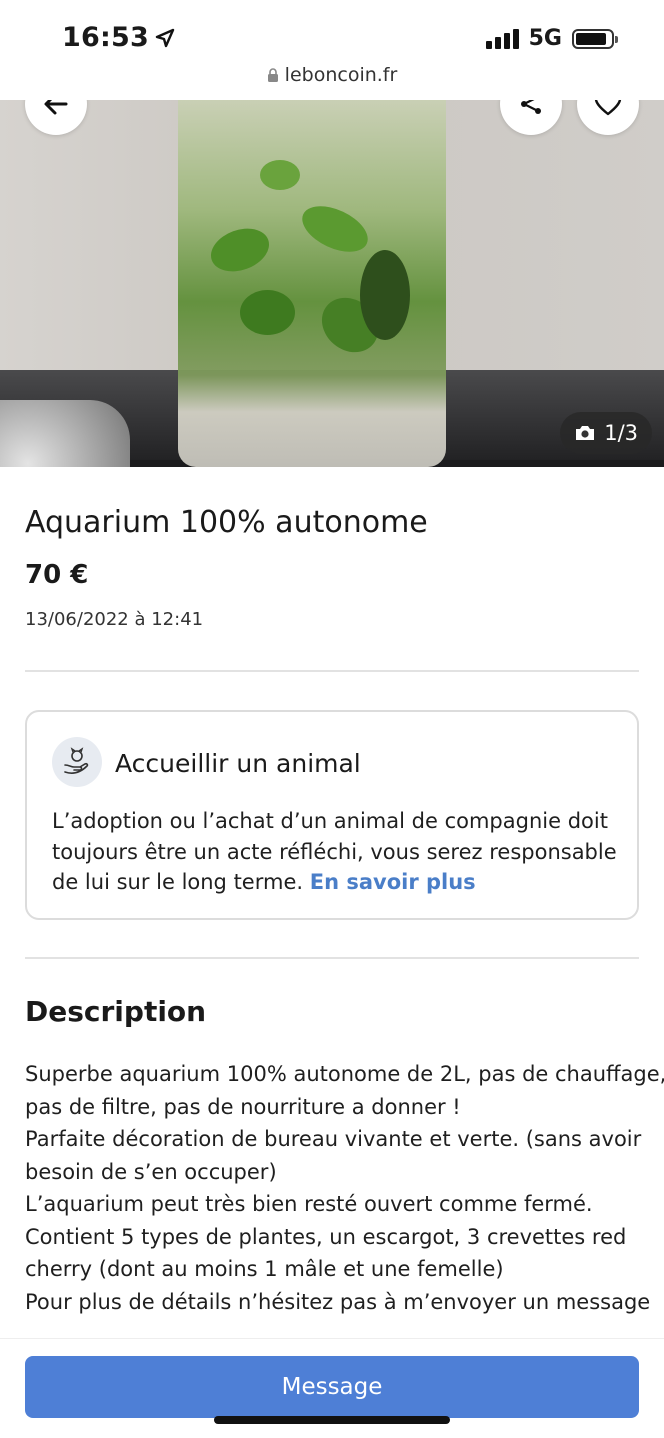 Image resolution: width=664 pixels, height=1438 pixels. I want to click on notice-title: Accueillir un animal, so click(238, 763).